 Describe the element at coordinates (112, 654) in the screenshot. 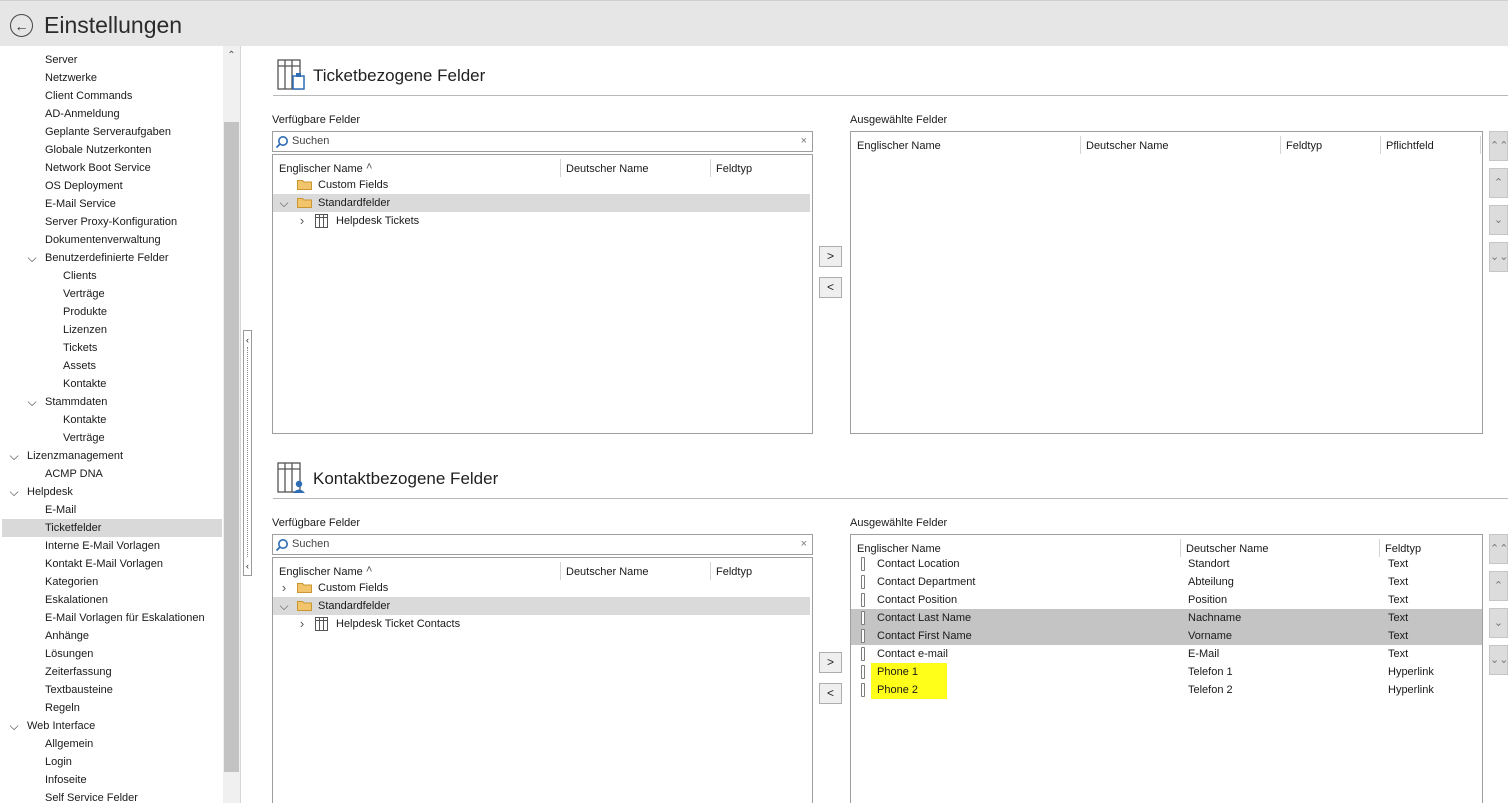

I see `sidebar-item: Lösungen` at that location.